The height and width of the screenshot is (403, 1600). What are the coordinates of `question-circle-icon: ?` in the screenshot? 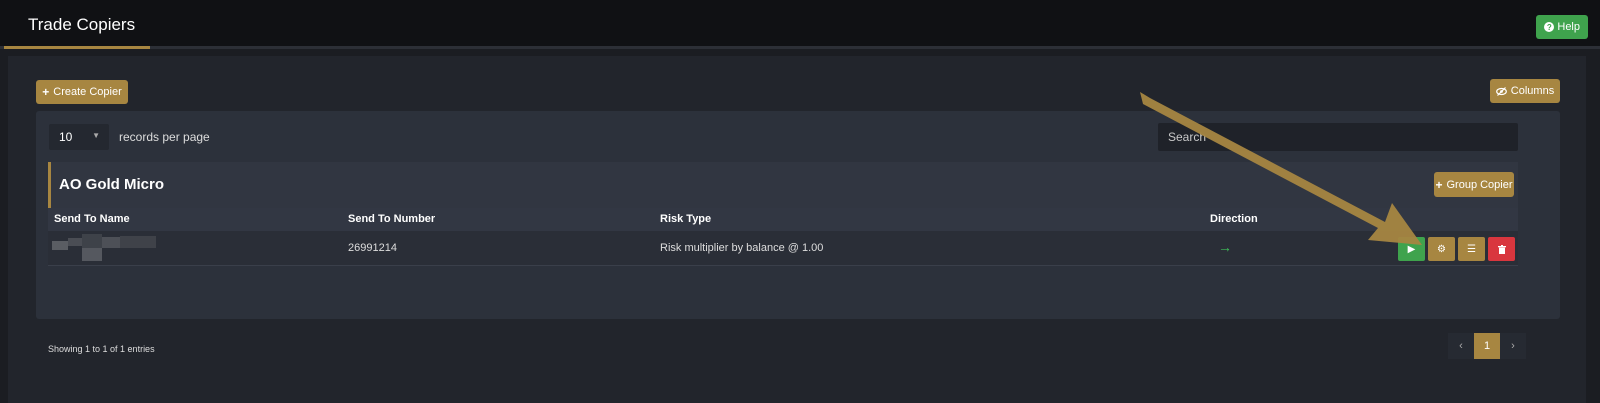 It's located at (1549, 27).